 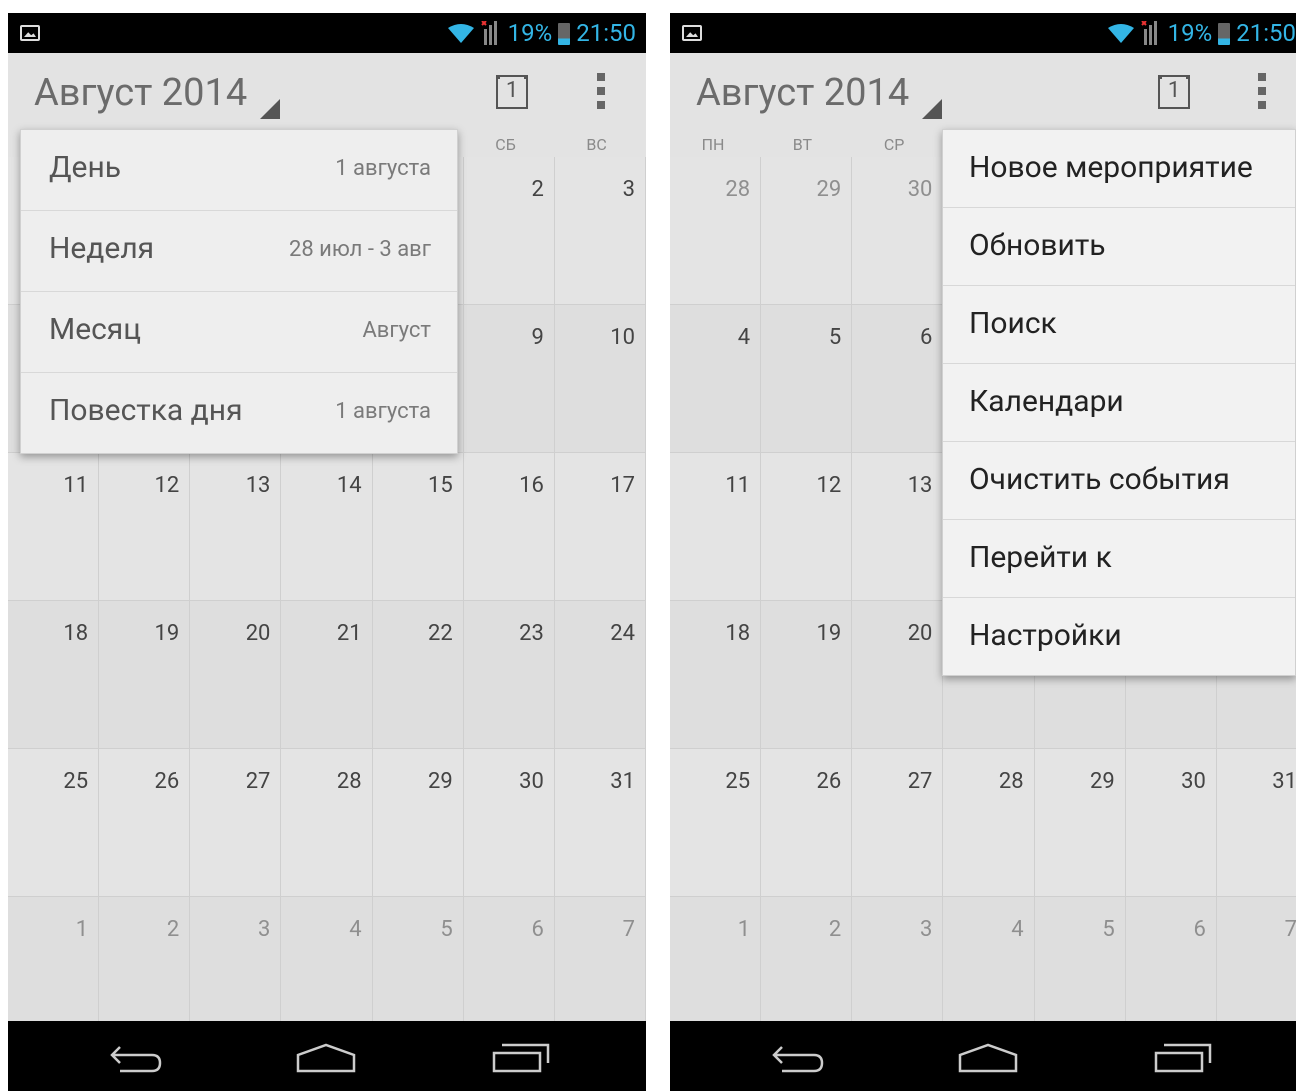 I want to click on menu-item: Календари, so click(x=1119, y=403).